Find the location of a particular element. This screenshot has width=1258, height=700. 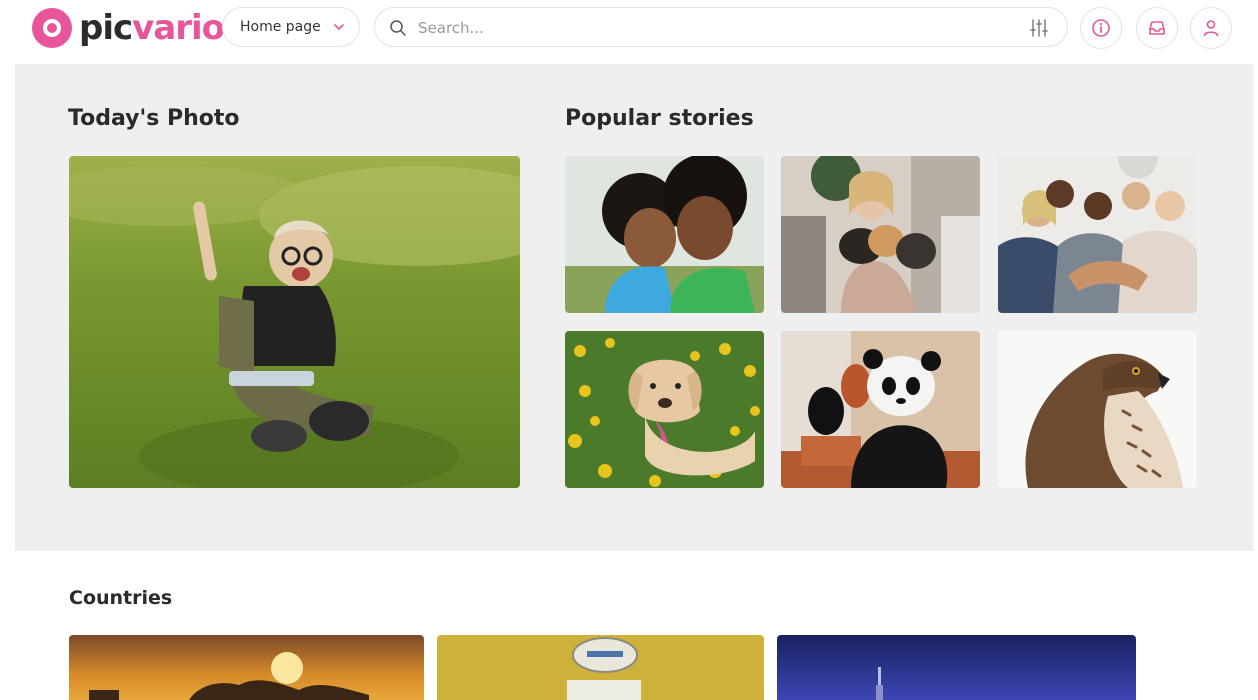

story-dog-in-flowers is located at coordinates (664, 409).